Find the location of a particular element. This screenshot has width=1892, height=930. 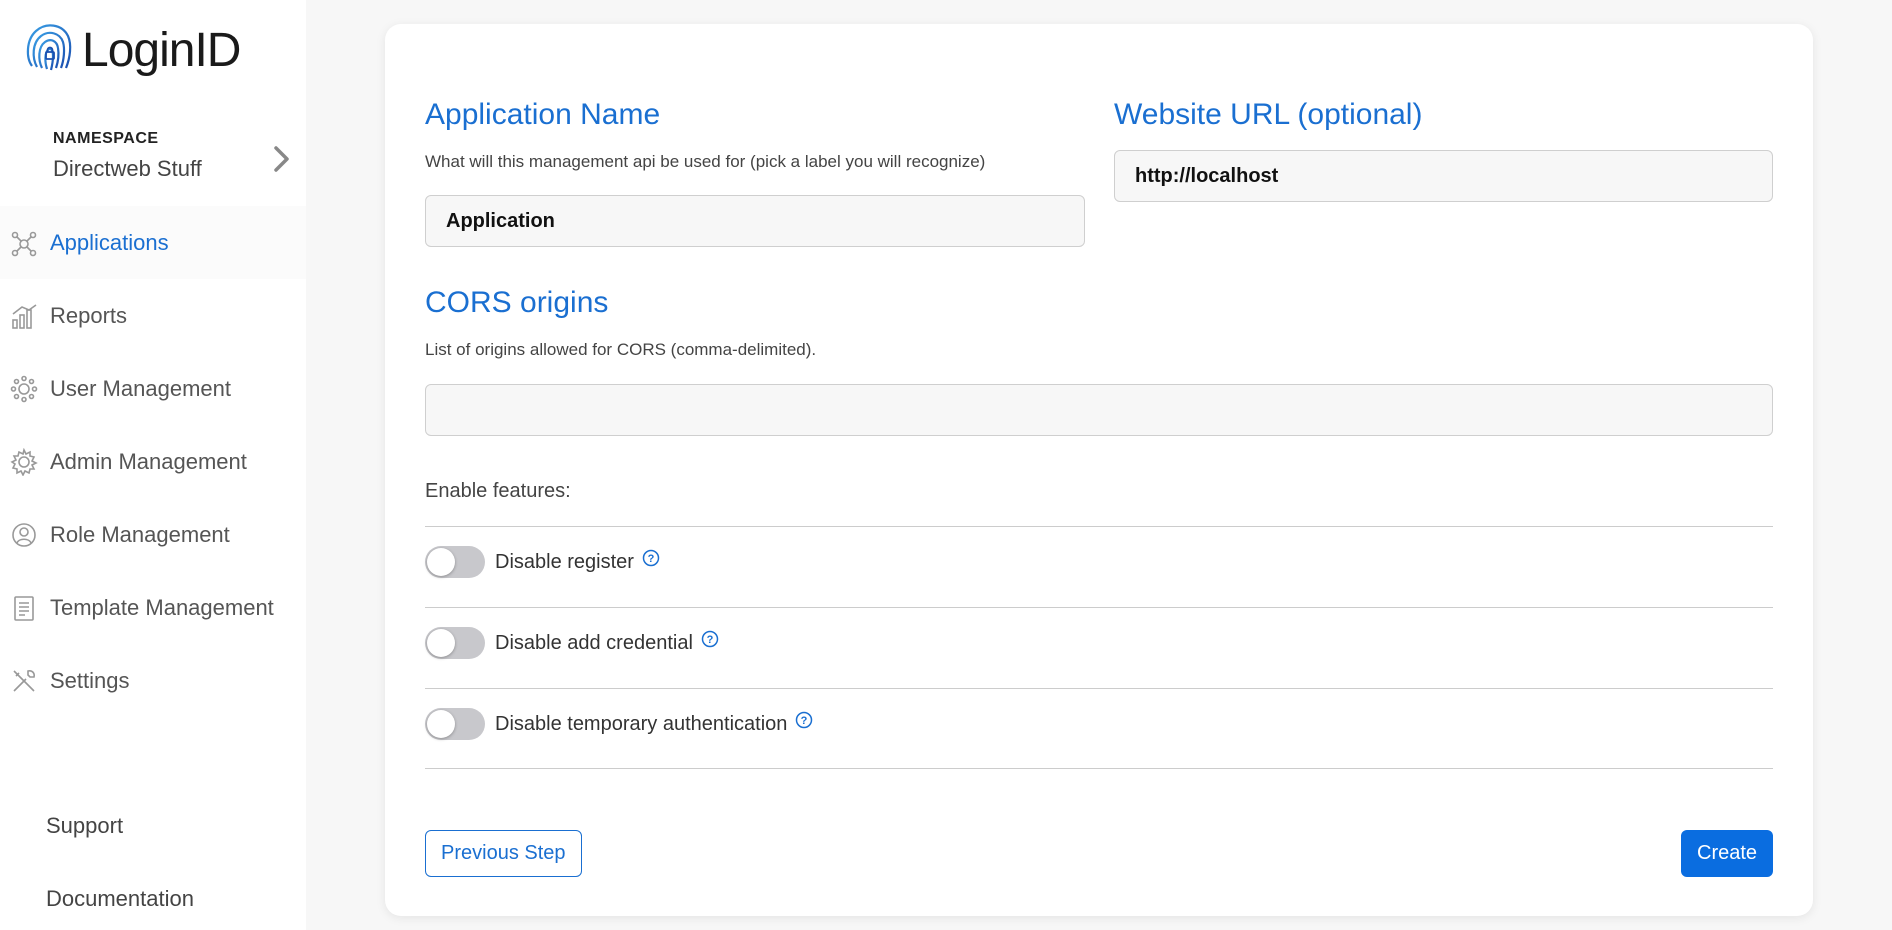

sidebar-item-user-management: User Management is located at coordinates (153, 388).